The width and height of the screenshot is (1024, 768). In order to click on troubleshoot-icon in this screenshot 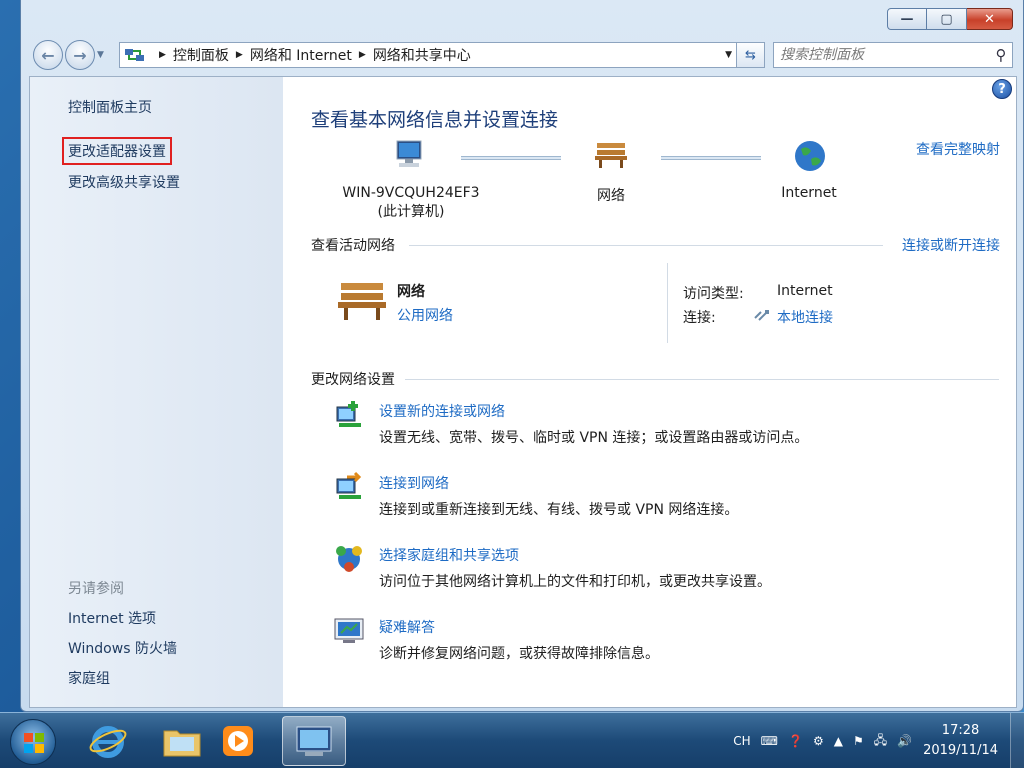, I will do `click(349, 630)`.